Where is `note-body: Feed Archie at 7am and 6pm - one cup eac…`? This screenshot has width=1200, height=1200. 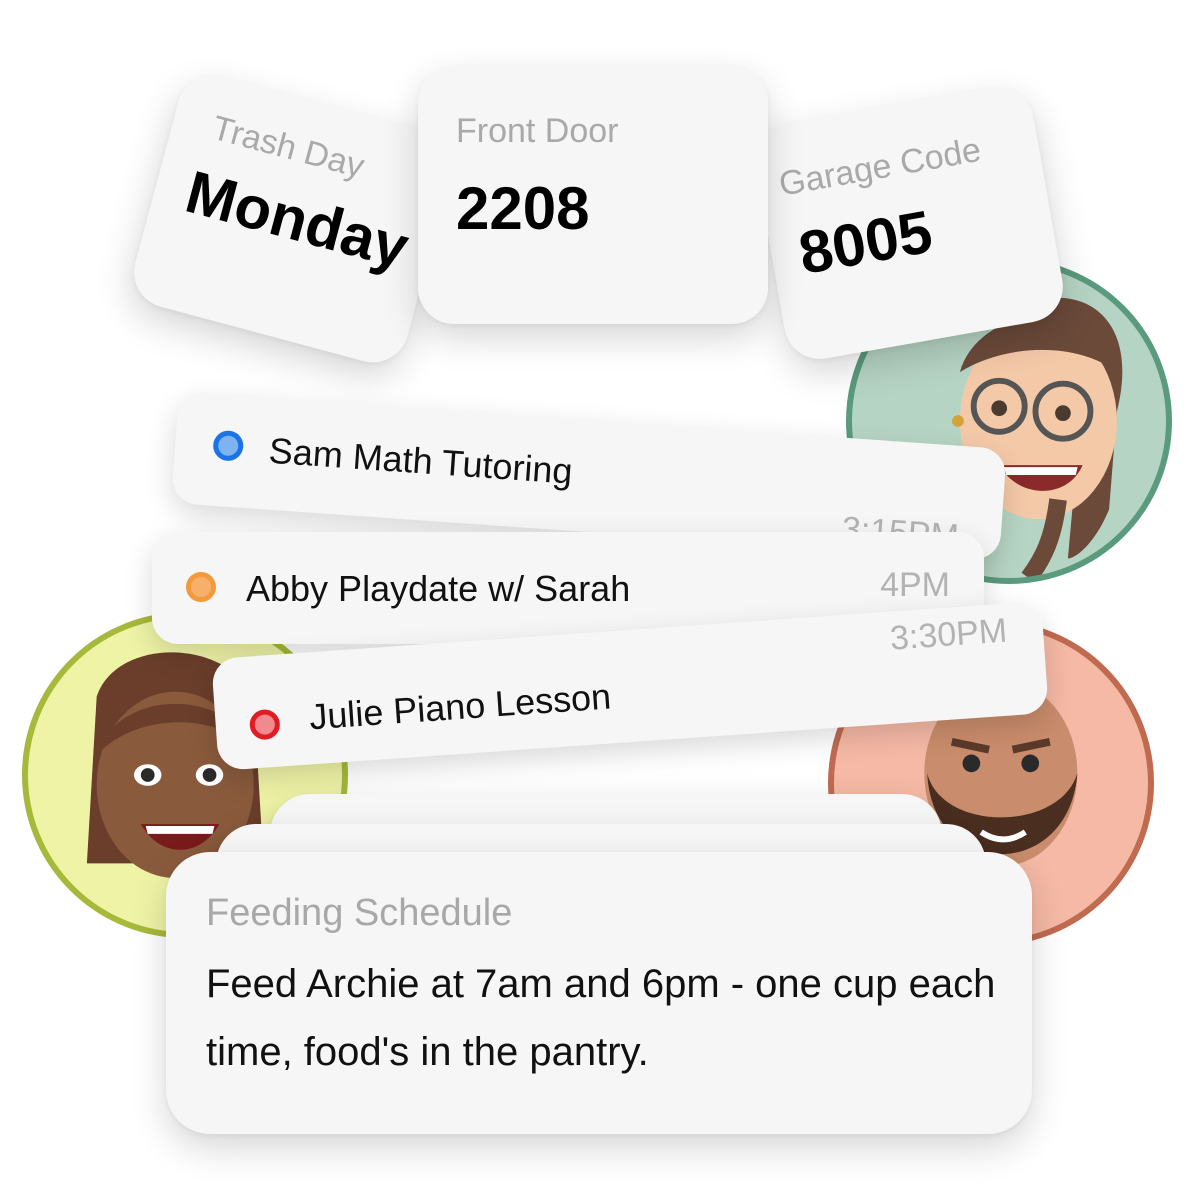 note-body: Feed Archie at 7am and 6pm - one cup eac… is located at coordinates (601, 1018).